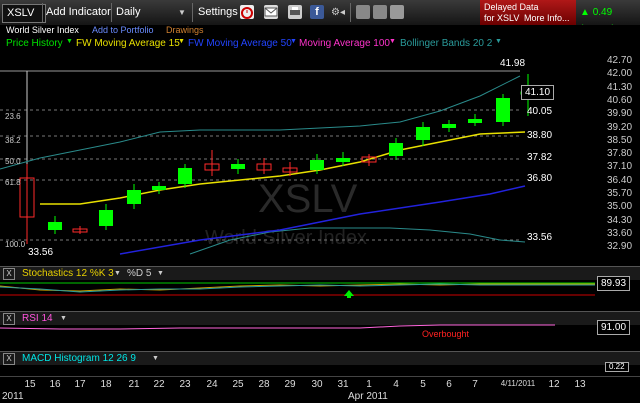 The width and height of the screenshot is (640, 403). I want to click on email-icon, so click(271, 12).